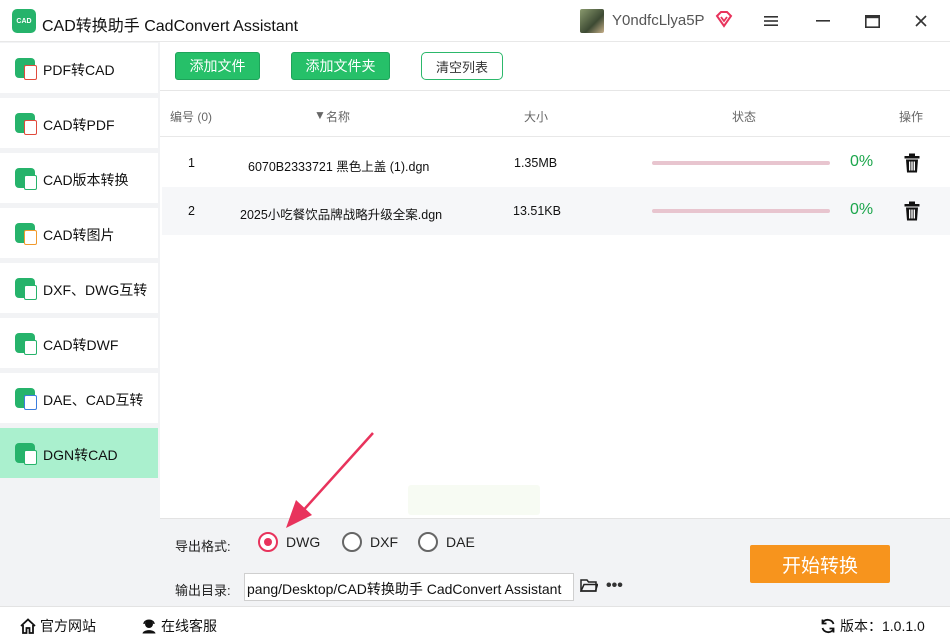 Image resolution: width=950 pixels, height=640 pixels. Describe the element at coordinates (26, 179) in the screenshot. I see `cad-version-icon` at that location.